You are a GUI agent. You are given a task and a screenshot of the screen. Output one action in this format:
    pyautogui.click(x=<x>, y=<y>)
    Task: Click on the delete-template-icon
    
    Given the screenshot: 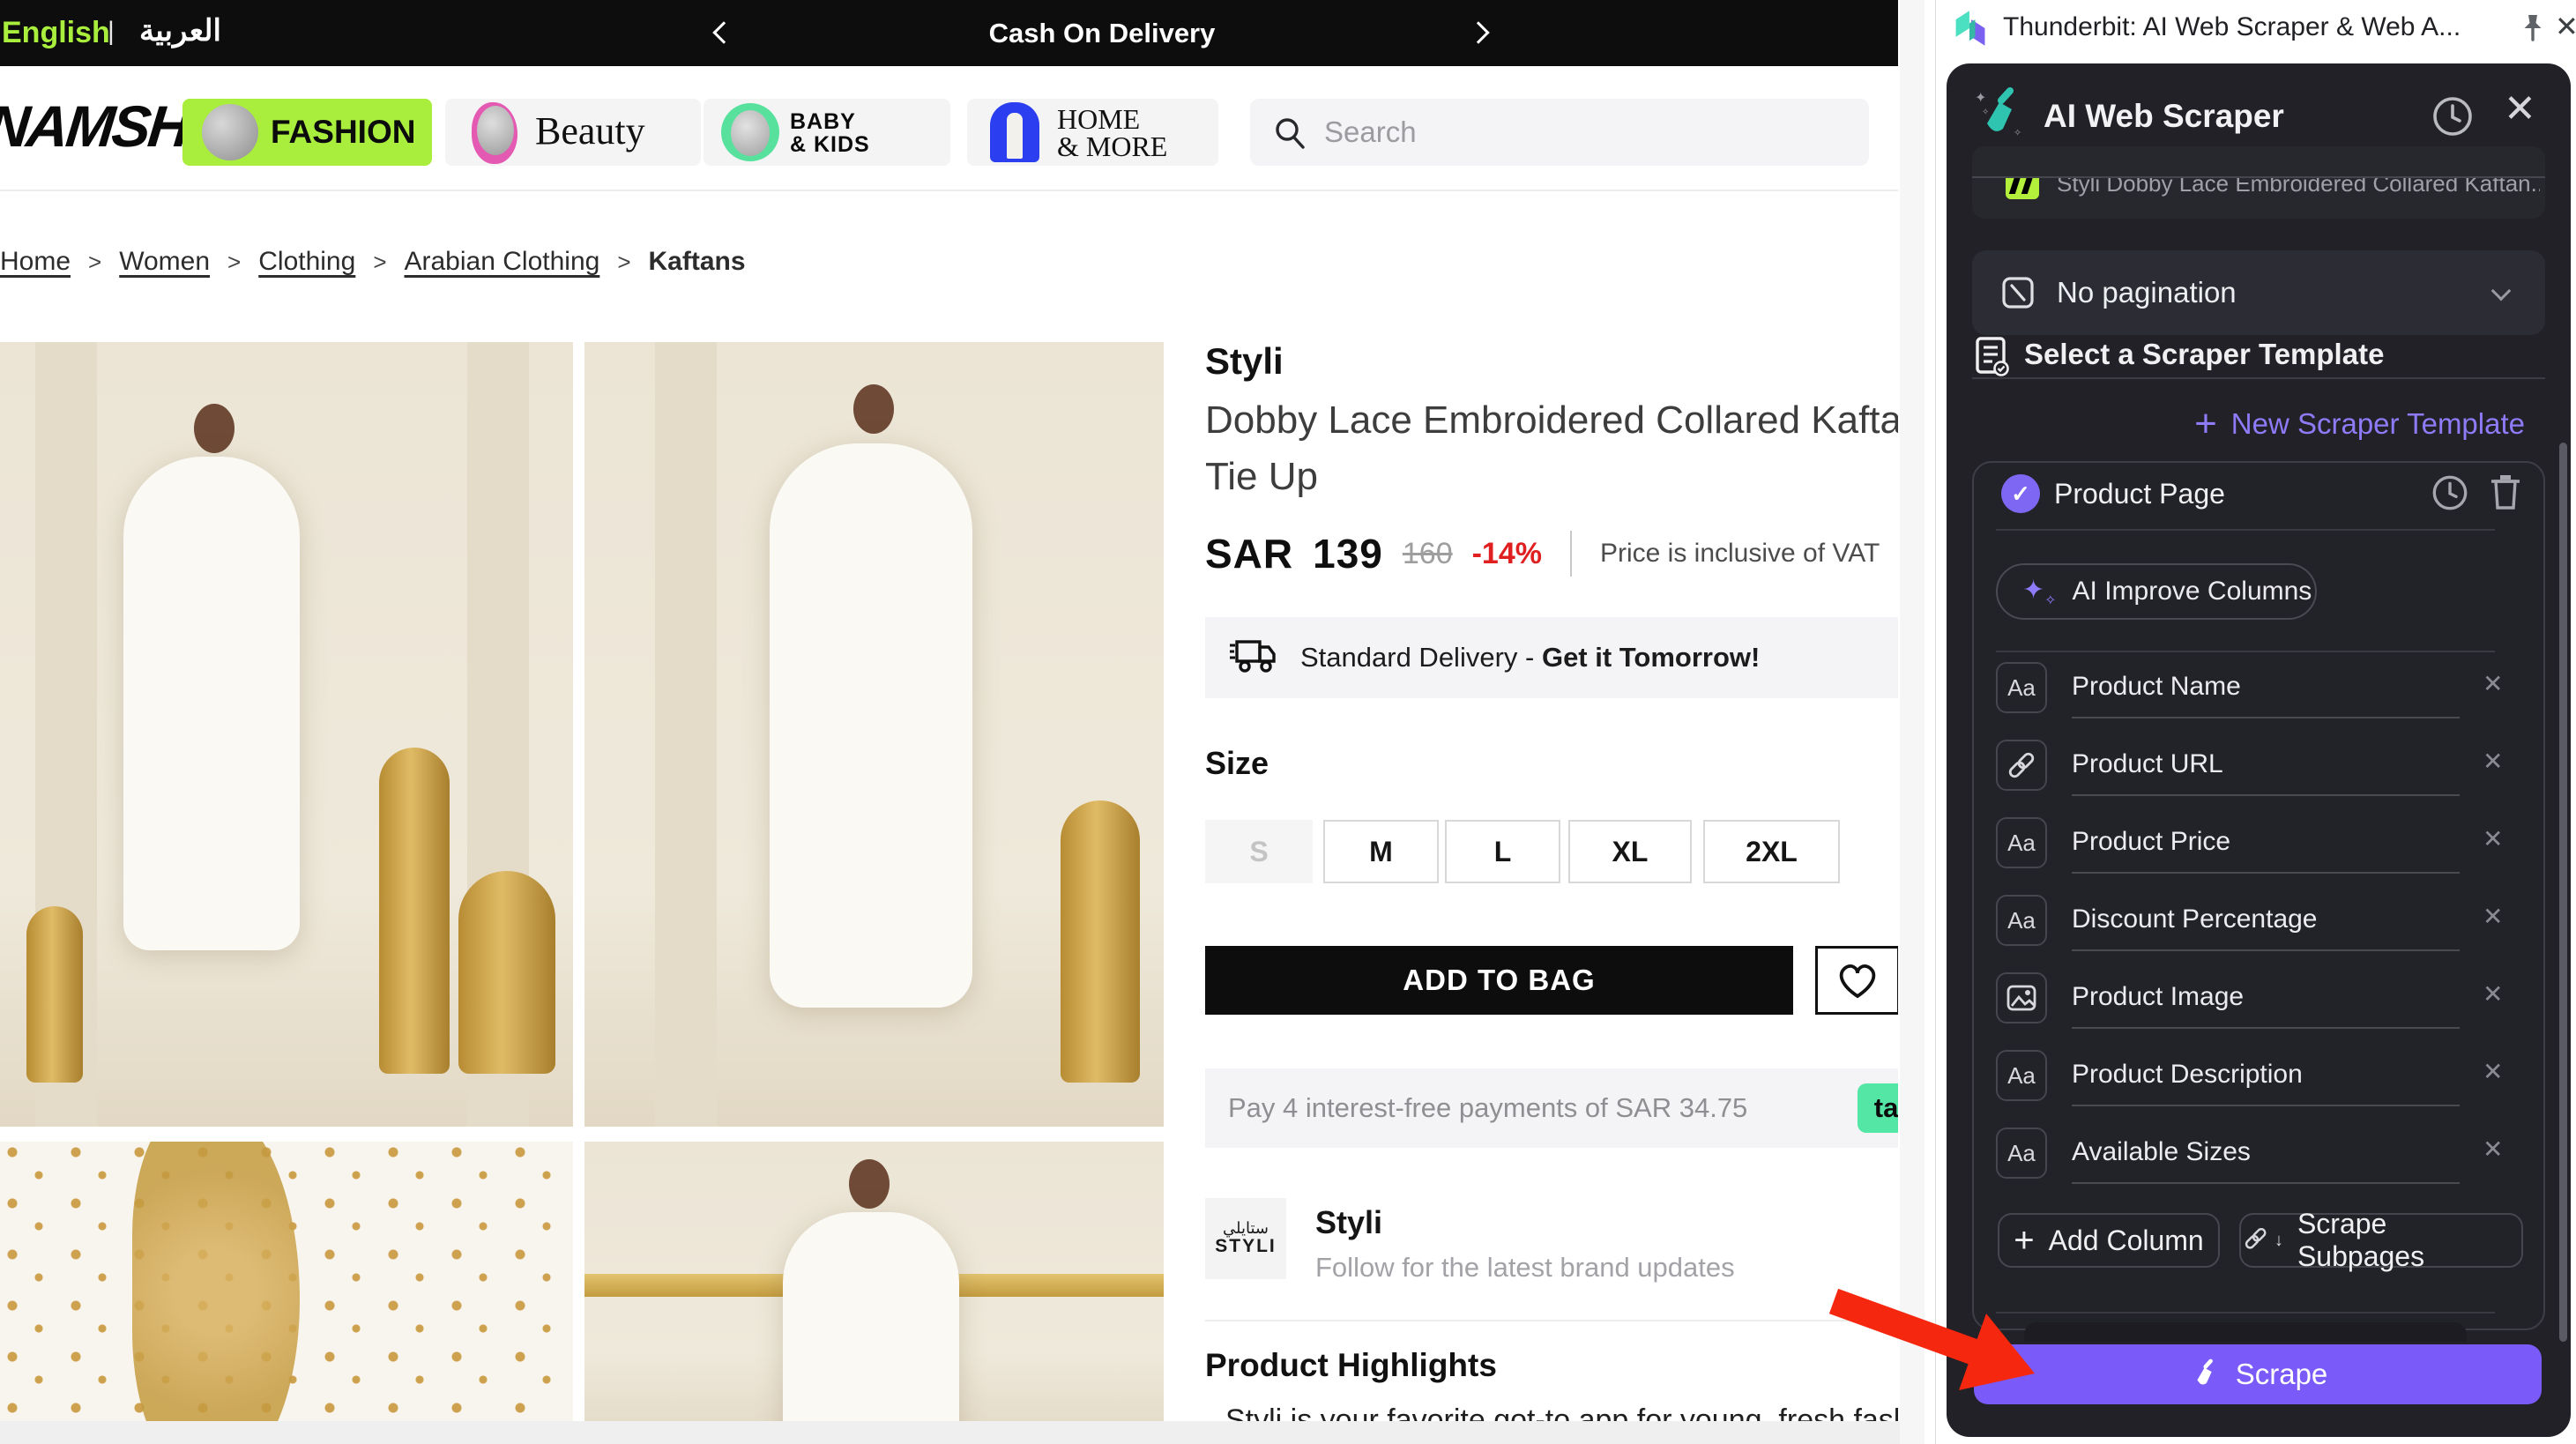 What is the action you would take?
    pyautogui.click(x=2505, y=492)
    